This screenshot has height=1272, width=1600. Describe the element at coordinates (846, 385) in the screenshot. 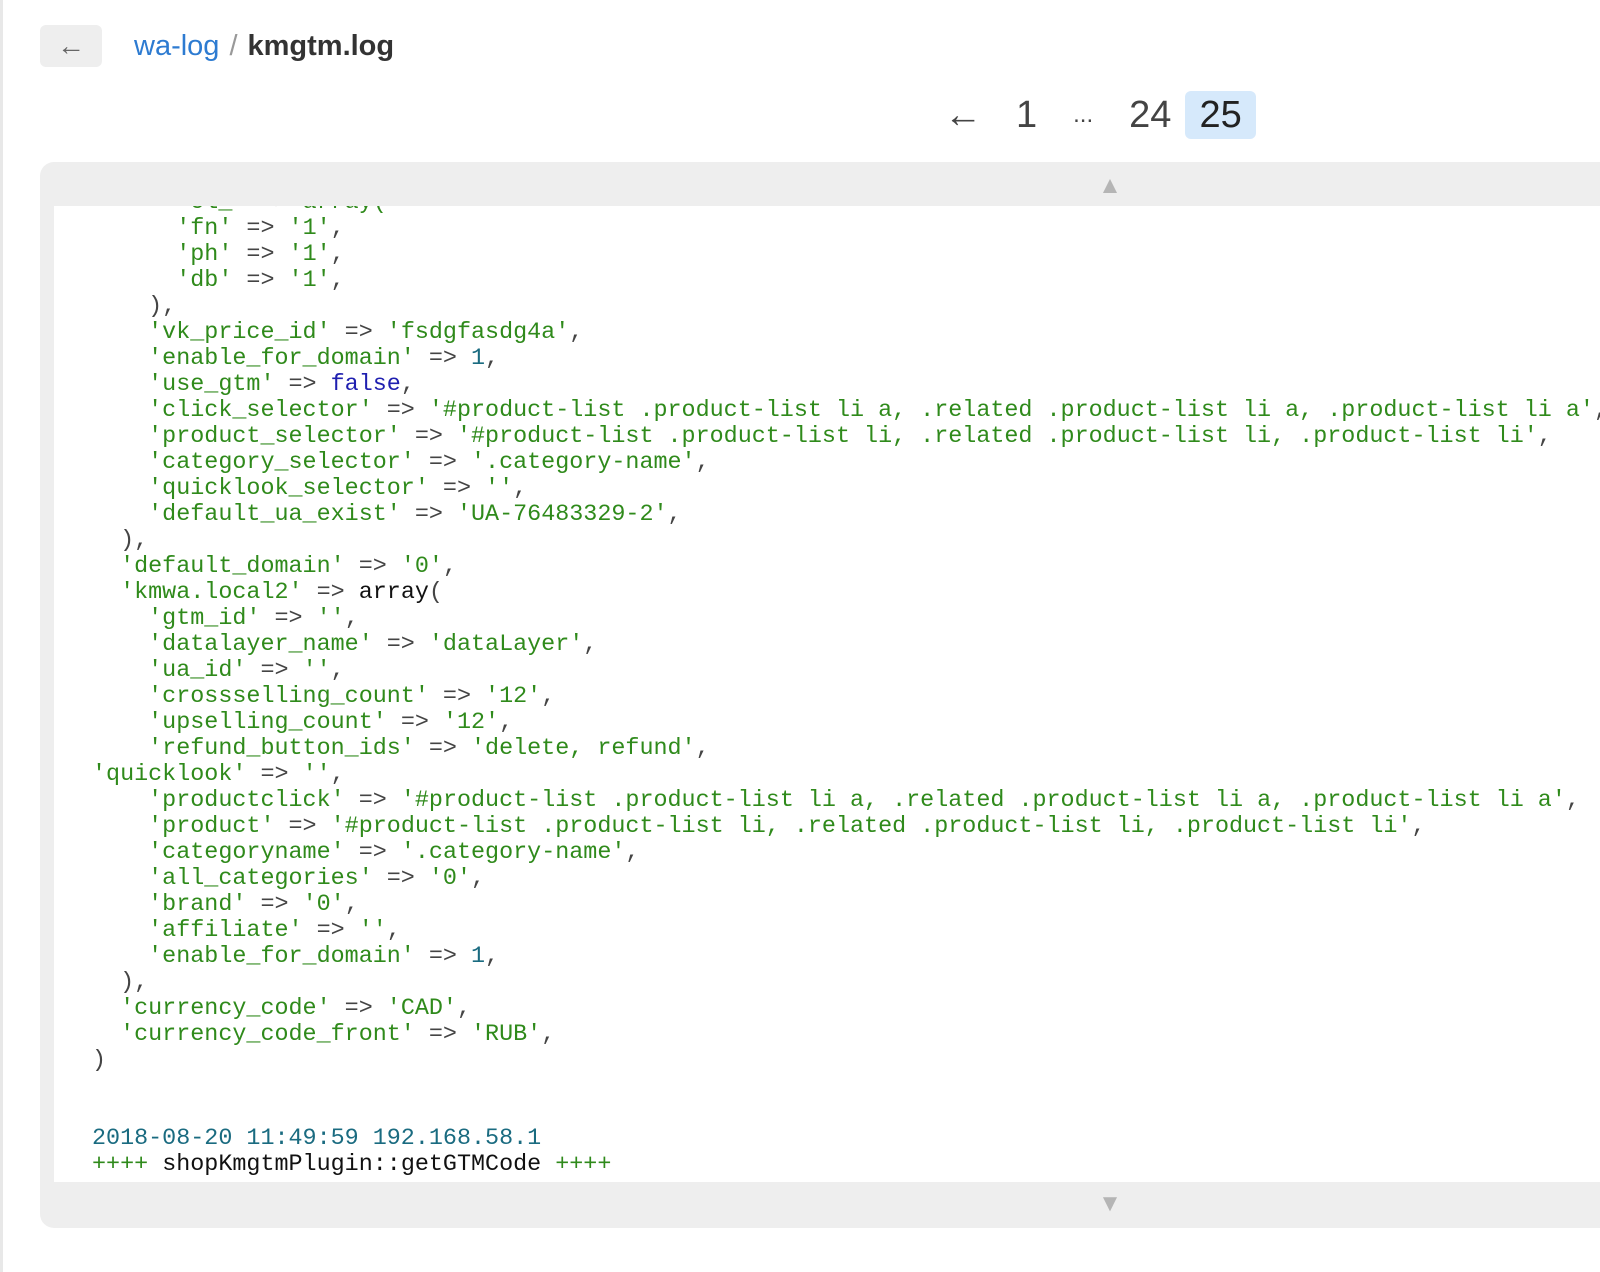

I see `log-line: 'use_gtm' => false,` at that location.